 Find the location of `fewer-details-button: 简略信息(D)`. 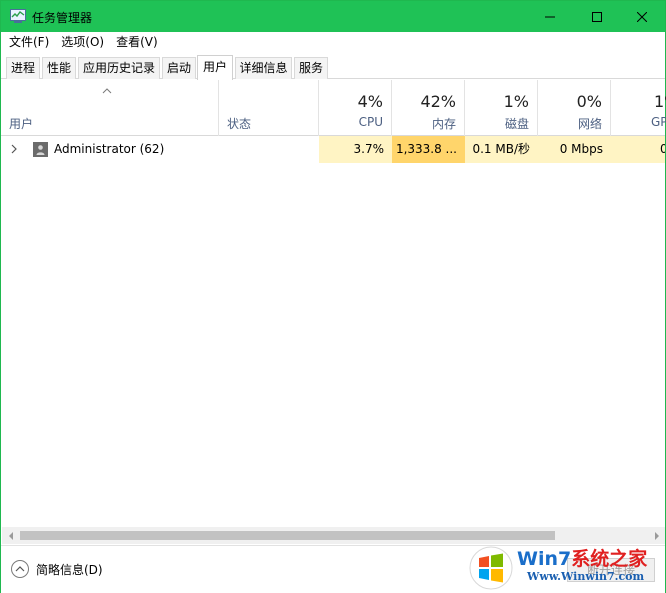

fewer-details-button: 简略信息(D) is located at coordinates (57, 569).